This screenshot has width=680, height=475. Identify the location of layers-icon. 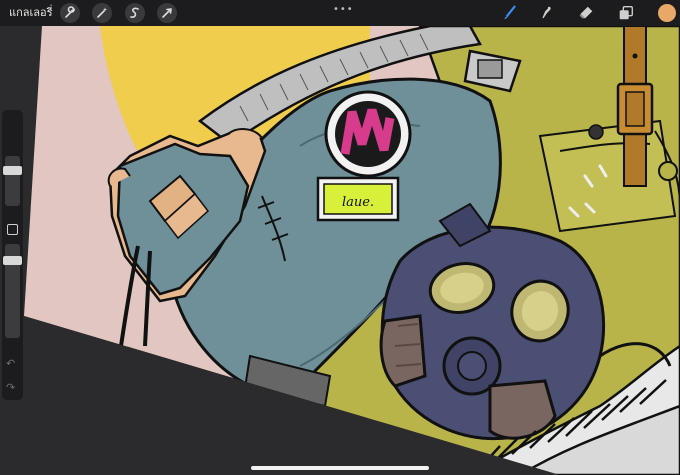
(626, 13).